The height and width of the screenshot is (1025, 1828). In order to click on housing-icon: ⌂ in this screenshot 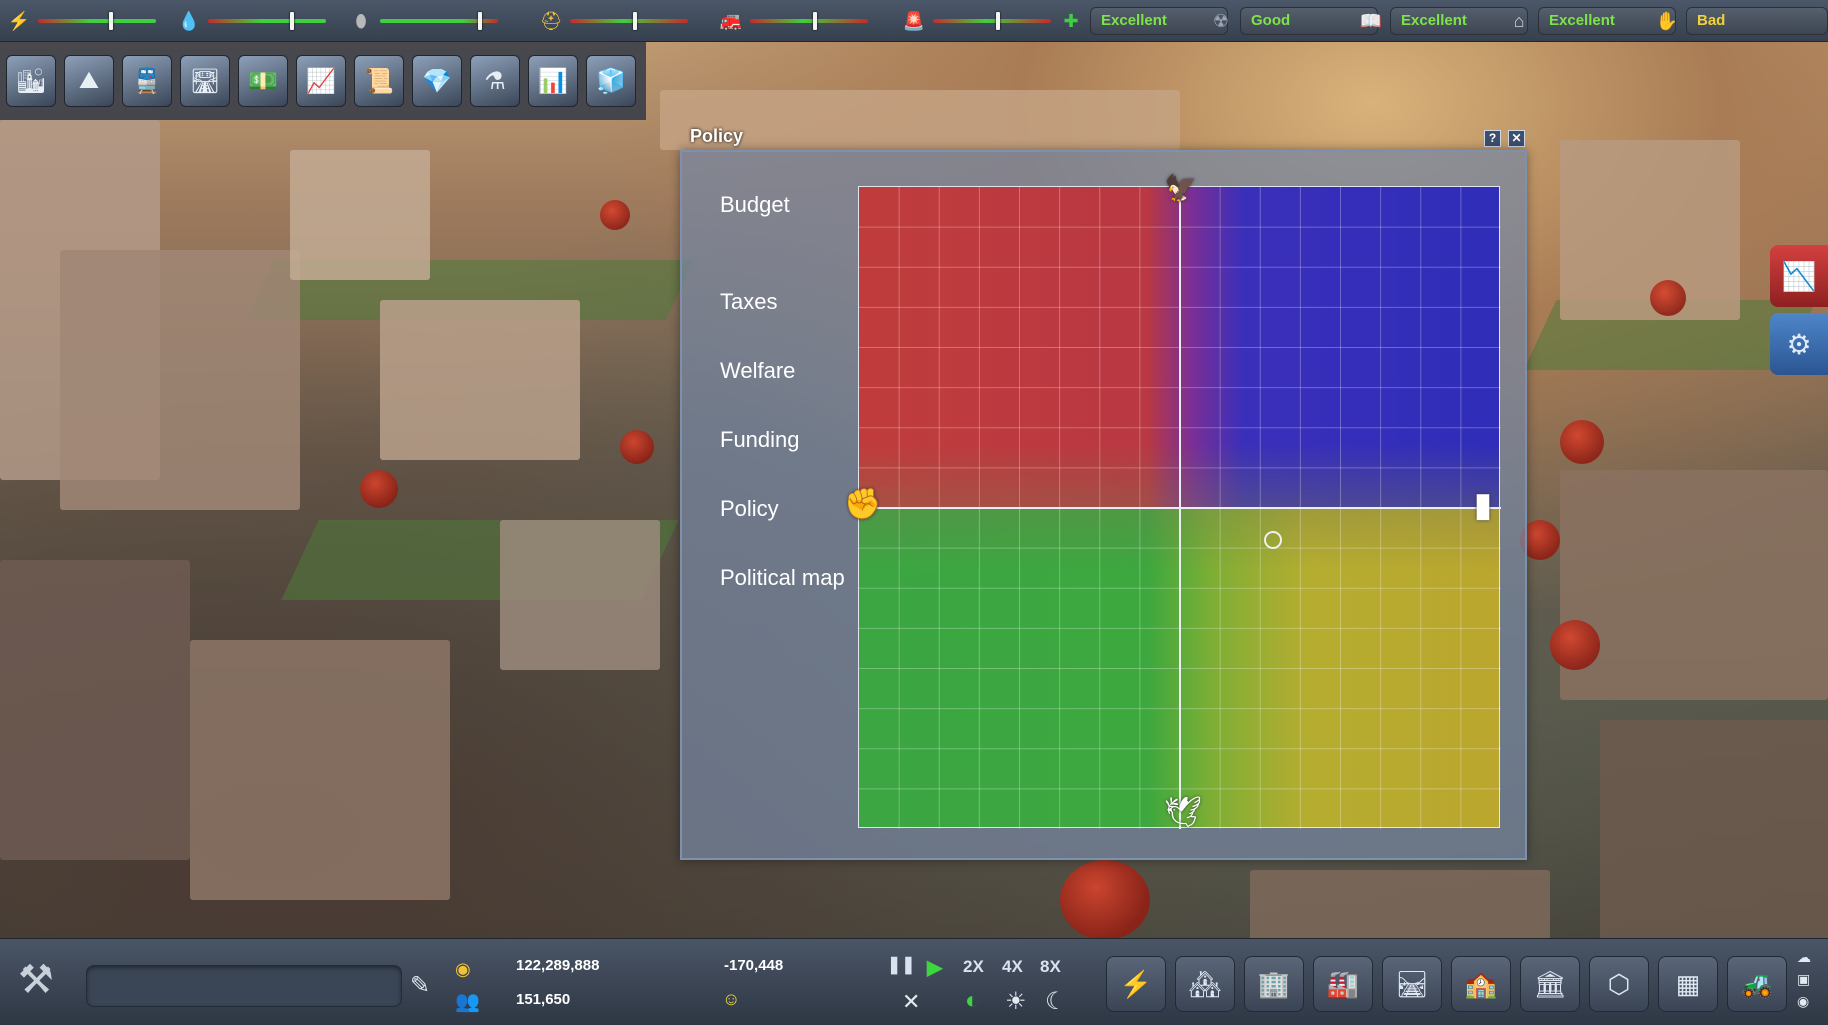, I will do `click(1519, 20)`.